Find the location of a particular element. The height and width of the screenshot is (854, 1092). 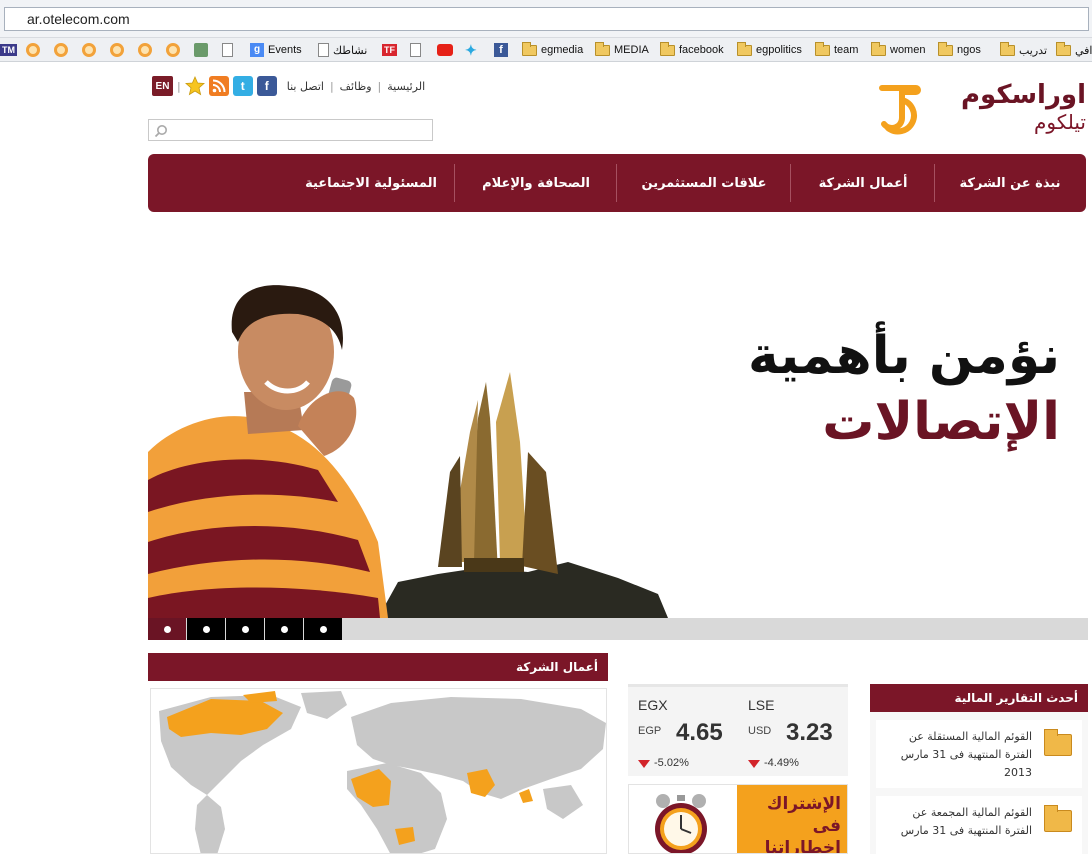

world-map-image is located at coordinates (382, 772).